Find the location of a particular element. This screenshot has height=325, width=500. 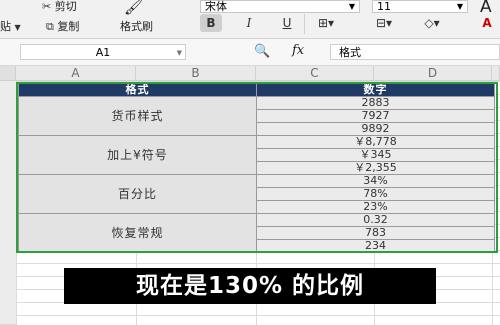

format-painter-button: 格式刷 is located at coordinates (136, 26).